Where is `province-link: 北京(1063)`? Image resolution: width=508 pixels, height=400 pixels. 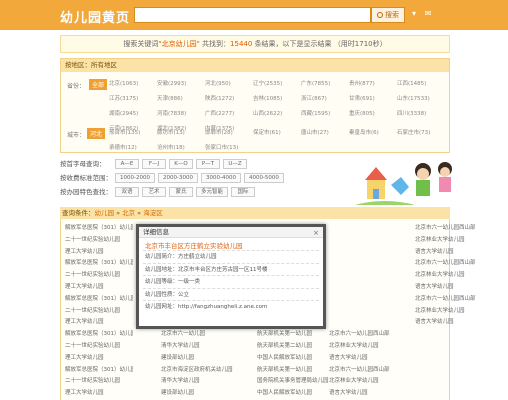 province-link: 北京(1063) is located at coordinates (133, 85).